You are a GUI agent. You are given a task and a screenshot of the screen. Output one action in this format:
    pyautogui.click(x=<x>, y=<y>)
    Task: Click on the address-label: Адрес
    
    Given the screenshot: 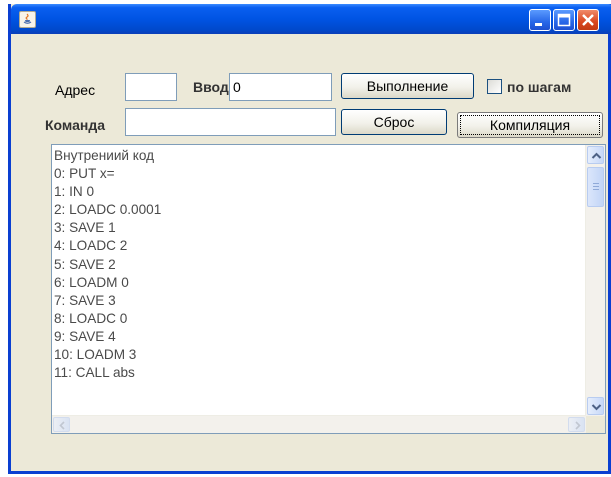 What is the action you would take?
    pyautogui.click(x=75, y=90)
    